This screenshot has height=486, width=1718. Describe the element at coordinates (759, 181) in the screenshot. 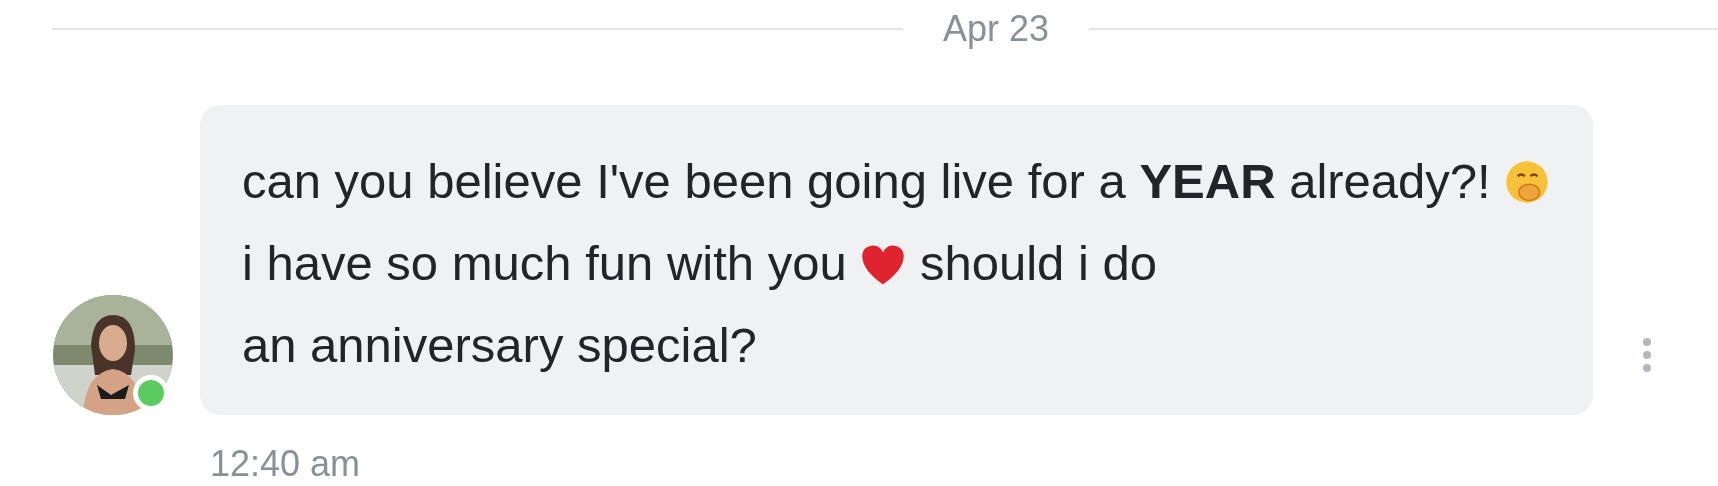

I see `message-text: can you believe I've been going live for a YEAR` at that location.